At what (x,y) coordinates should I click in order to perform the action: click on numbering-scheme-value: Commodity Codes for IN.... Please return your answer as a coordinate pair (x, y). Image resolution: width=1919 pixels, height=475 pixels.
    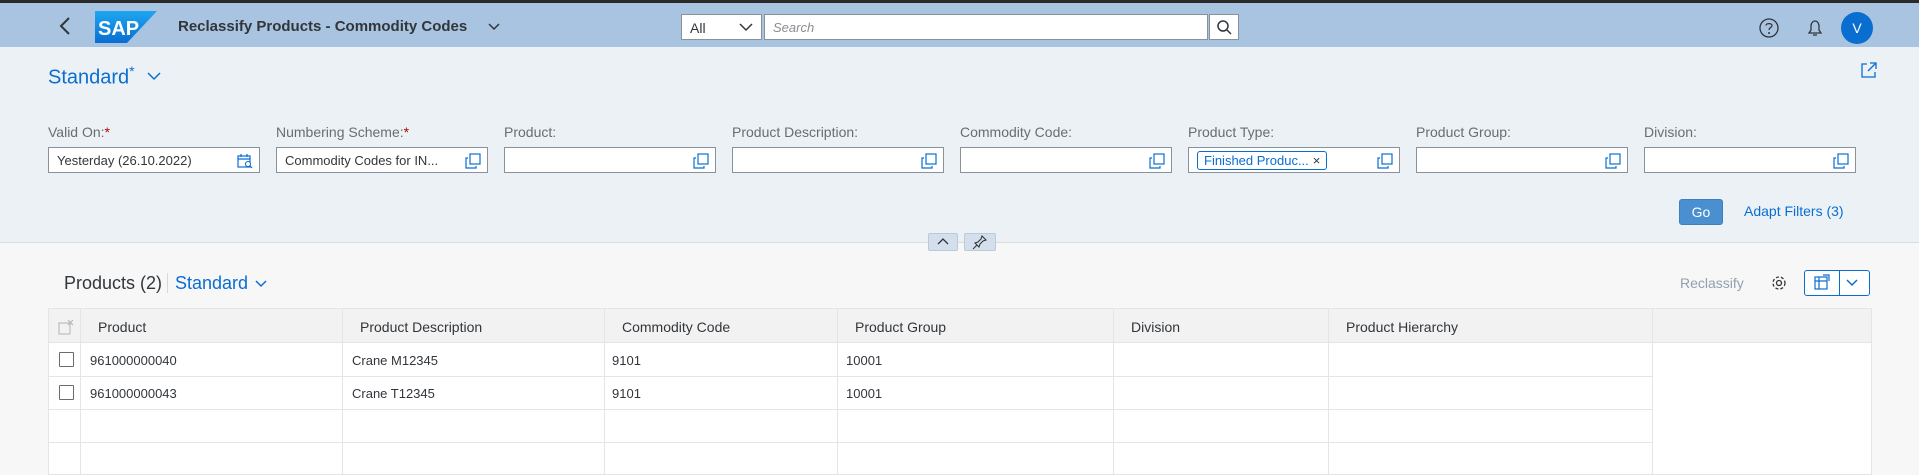
    Looking at the image, I should click on (362, 160).